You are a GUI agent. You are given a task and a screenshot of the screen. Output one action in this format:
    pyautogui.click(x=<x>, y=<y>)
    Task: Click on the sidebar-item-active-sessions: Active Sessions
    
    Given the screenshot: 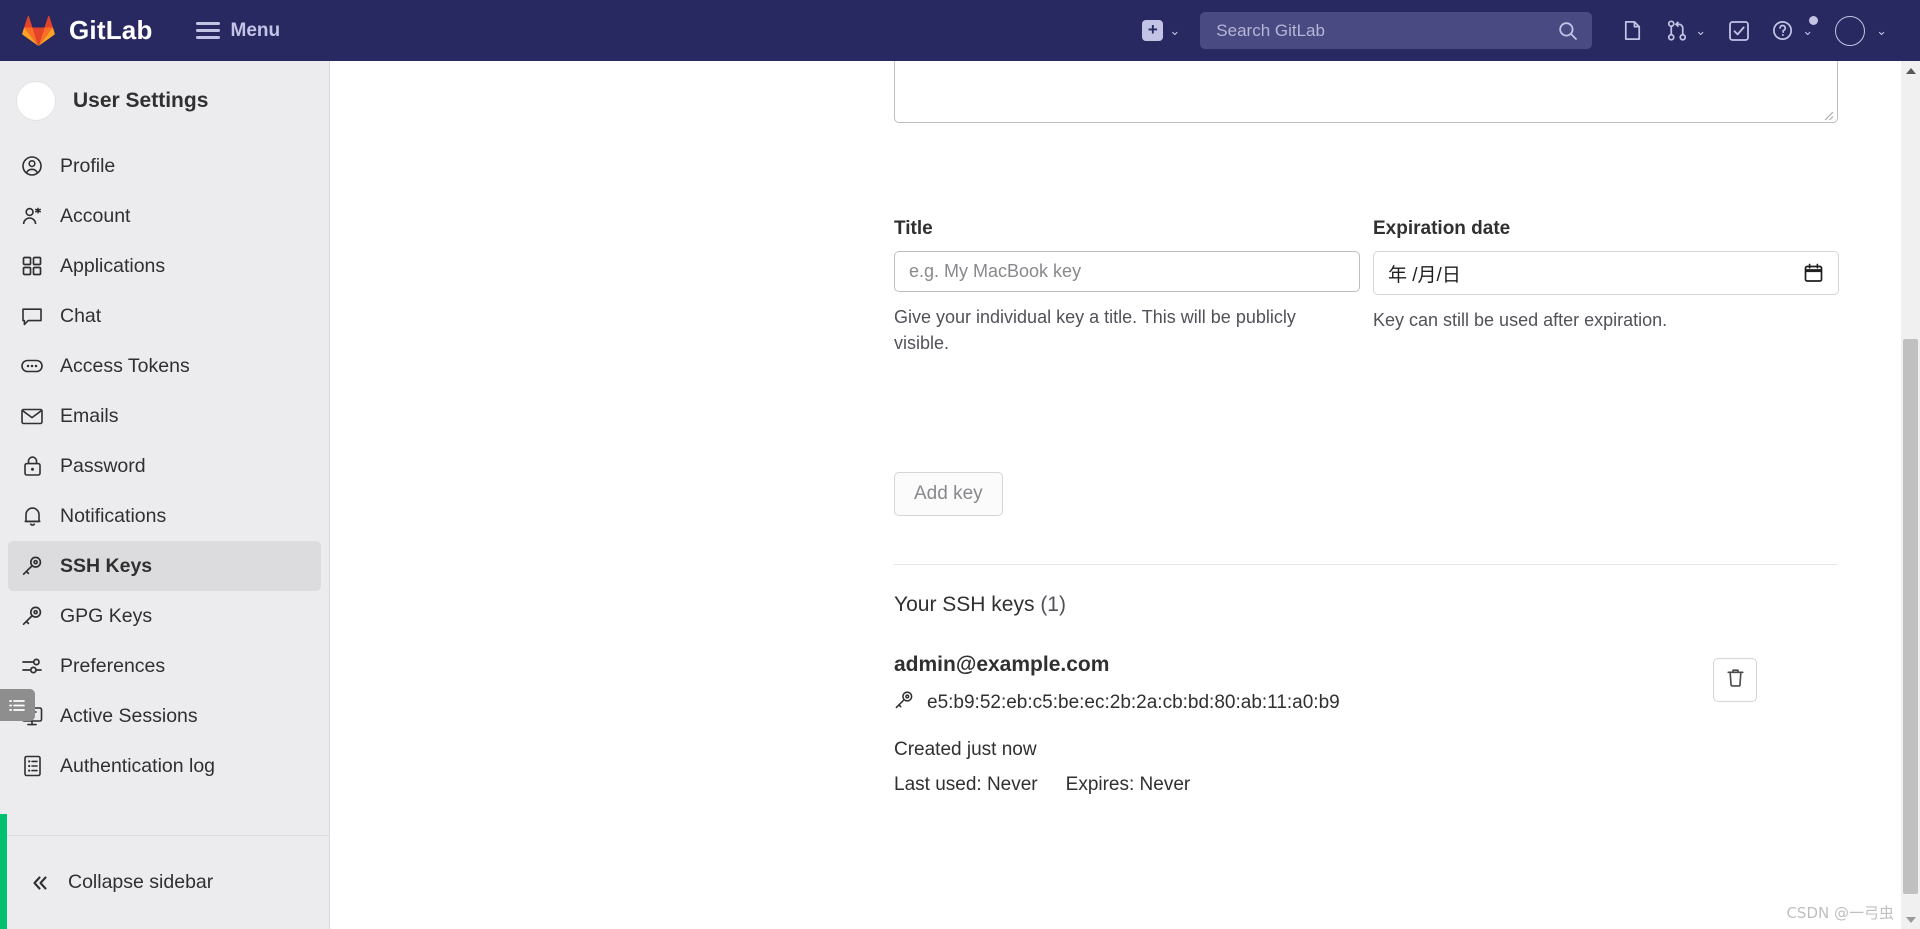 What is the action you would take?
    pyautogui.click(x=164, y=716)
    